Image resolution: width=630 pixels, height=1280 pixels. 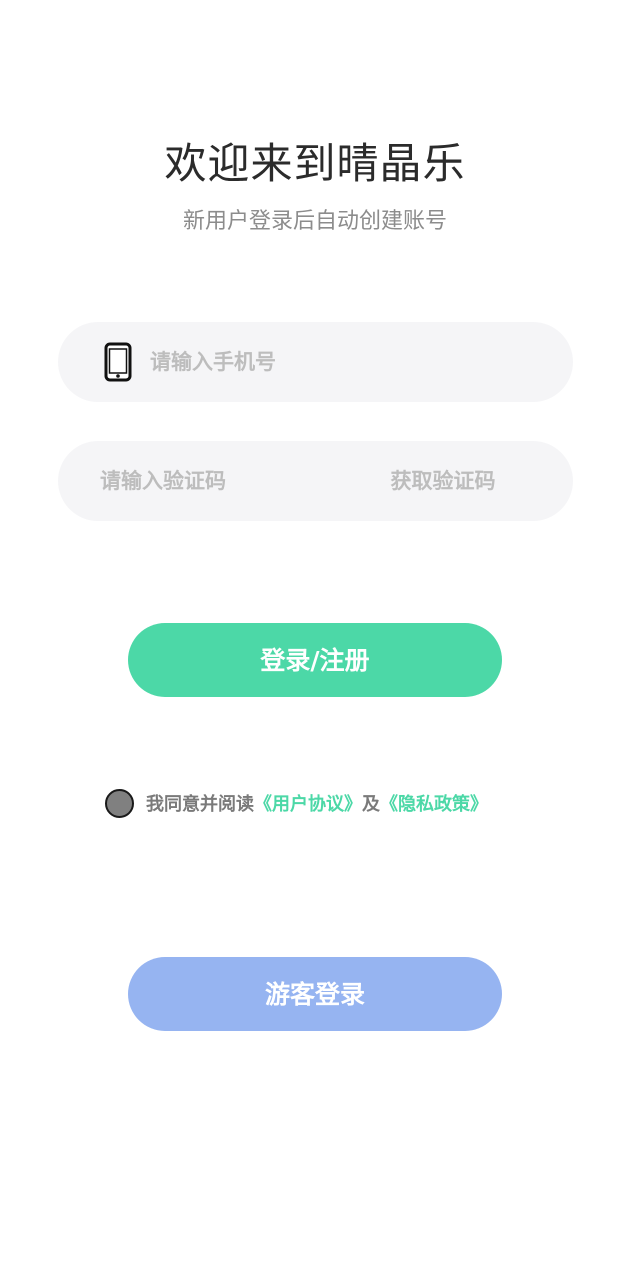 I want to click on user-agreement-link: 《用户协议》, so click(x=308, y=803).